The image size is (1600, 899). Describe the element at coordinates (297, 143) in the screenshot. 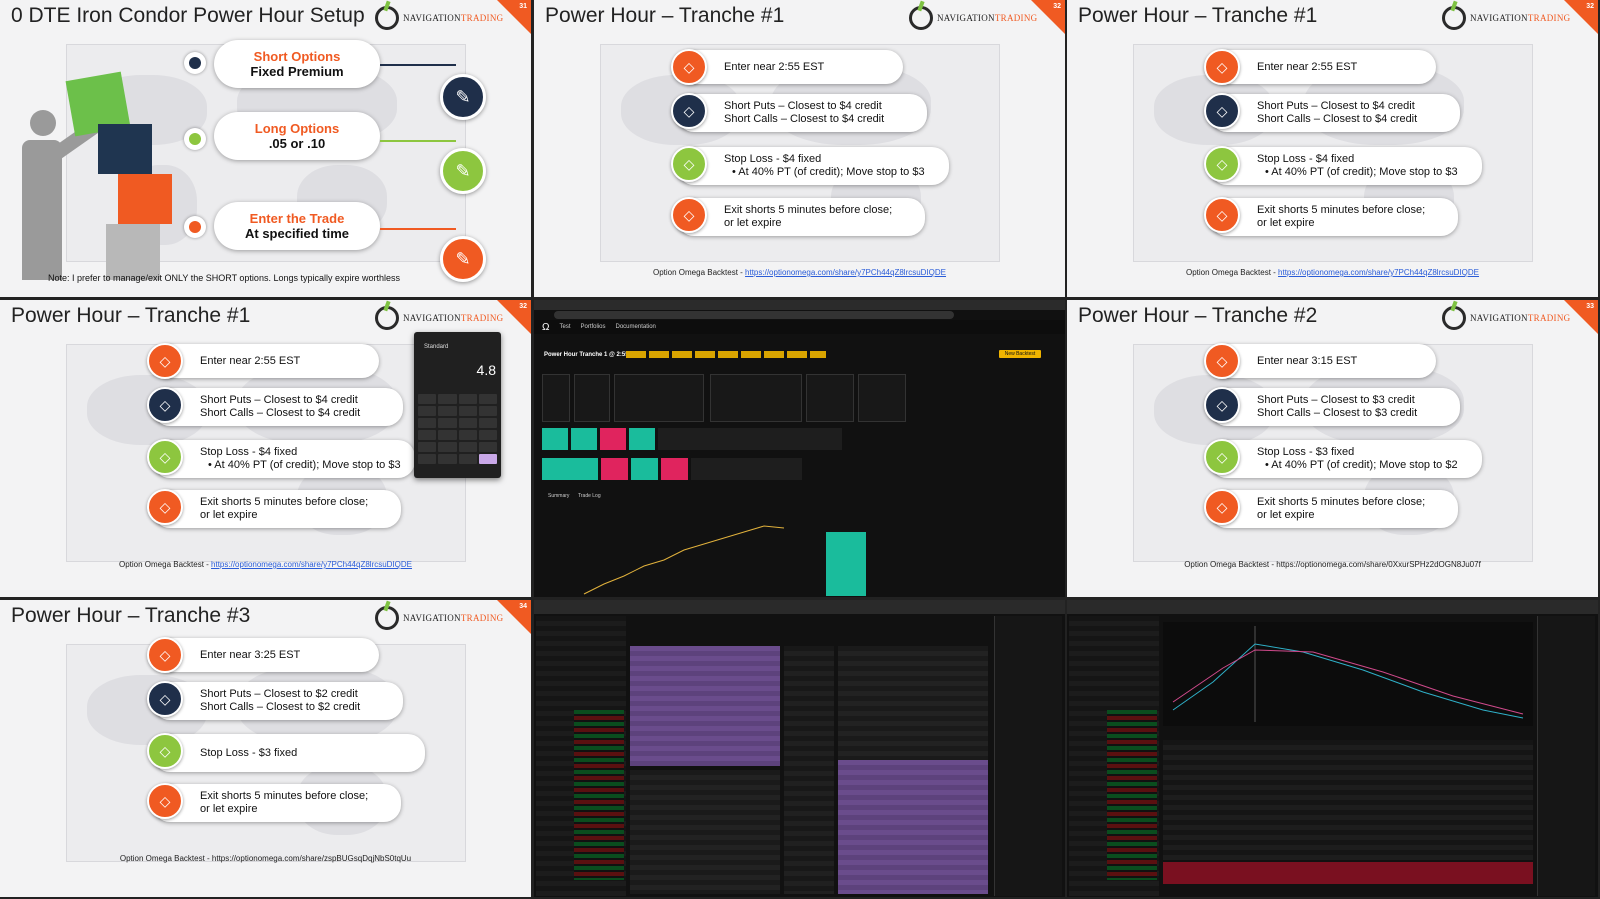

I see `step-detail: .05 or .10` at that location.